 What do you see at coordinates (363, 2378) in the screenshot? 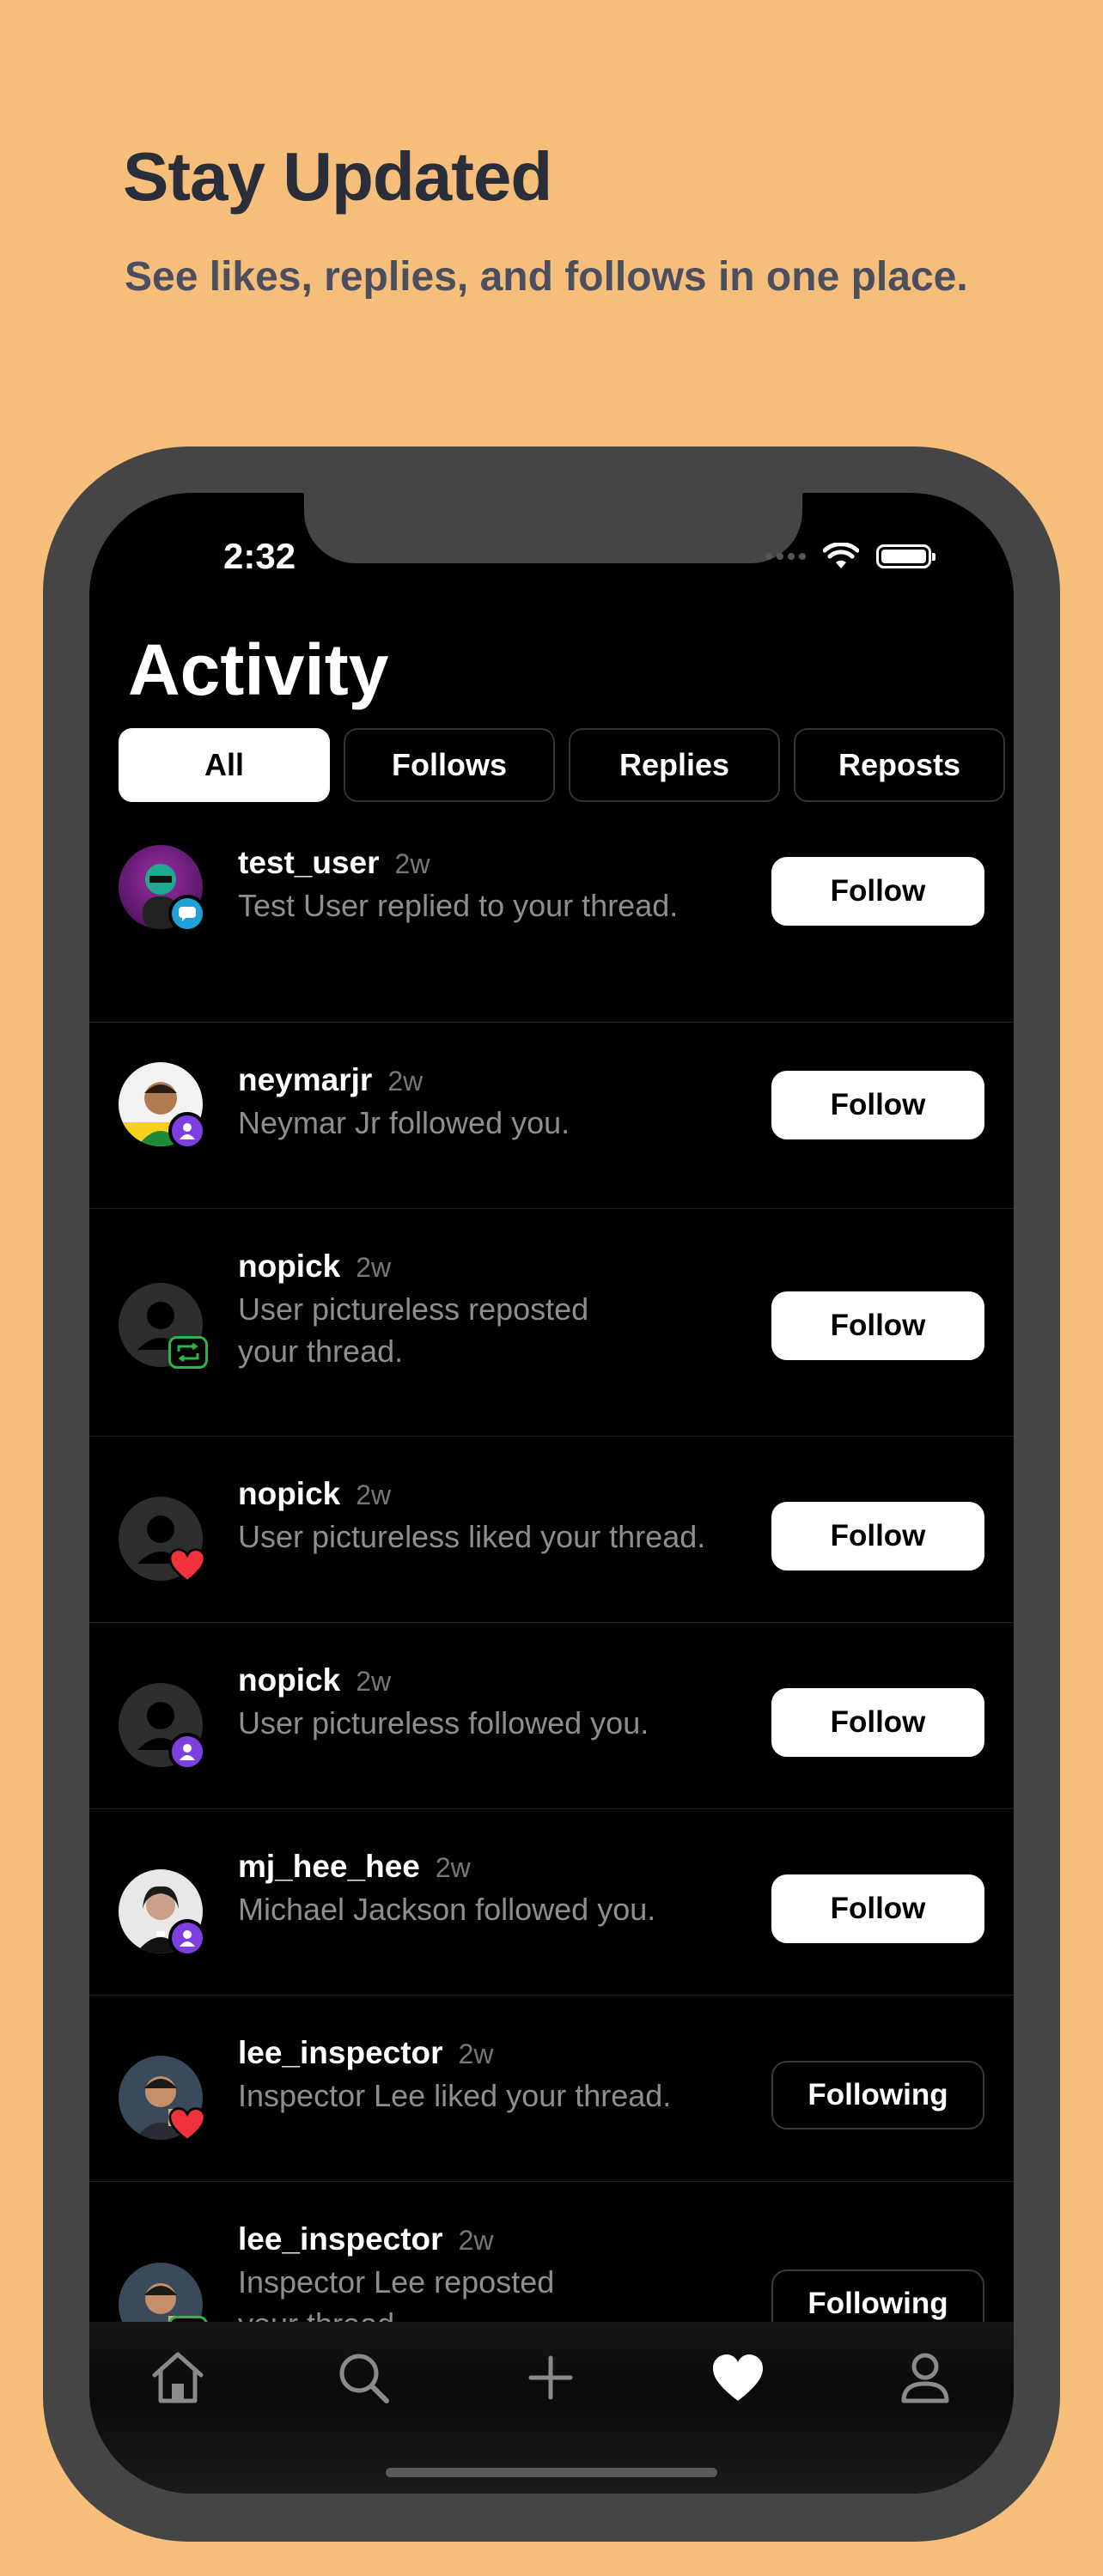
I see `search-icon` at bounding box center [363, 2378].